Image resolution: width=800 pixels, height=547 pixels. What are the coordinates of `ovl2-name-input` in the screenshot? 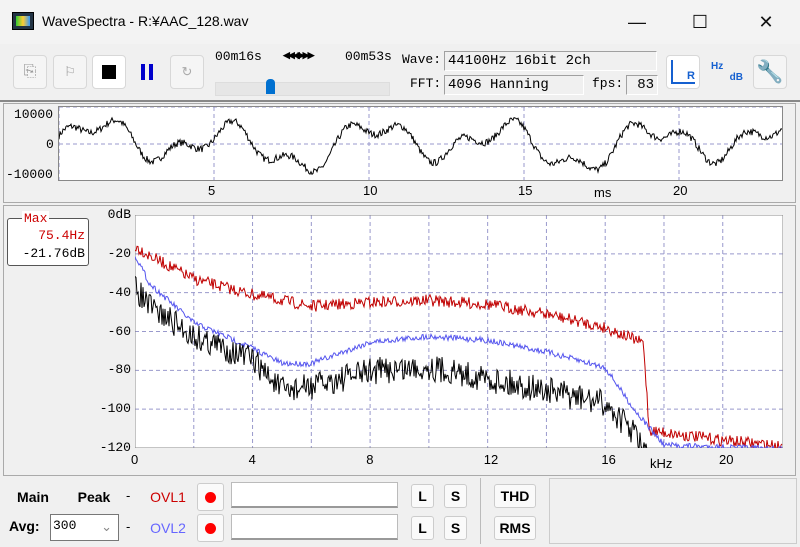 It's located at (314, 527).